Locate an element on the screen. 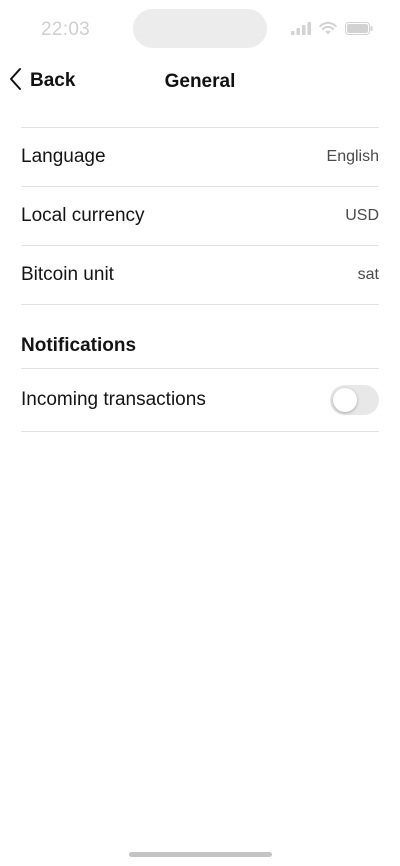 The height and width of the screenshot is (866, 400). bitcoin-unit-label: Bitcoin unit is located at coordinates (67, 274).